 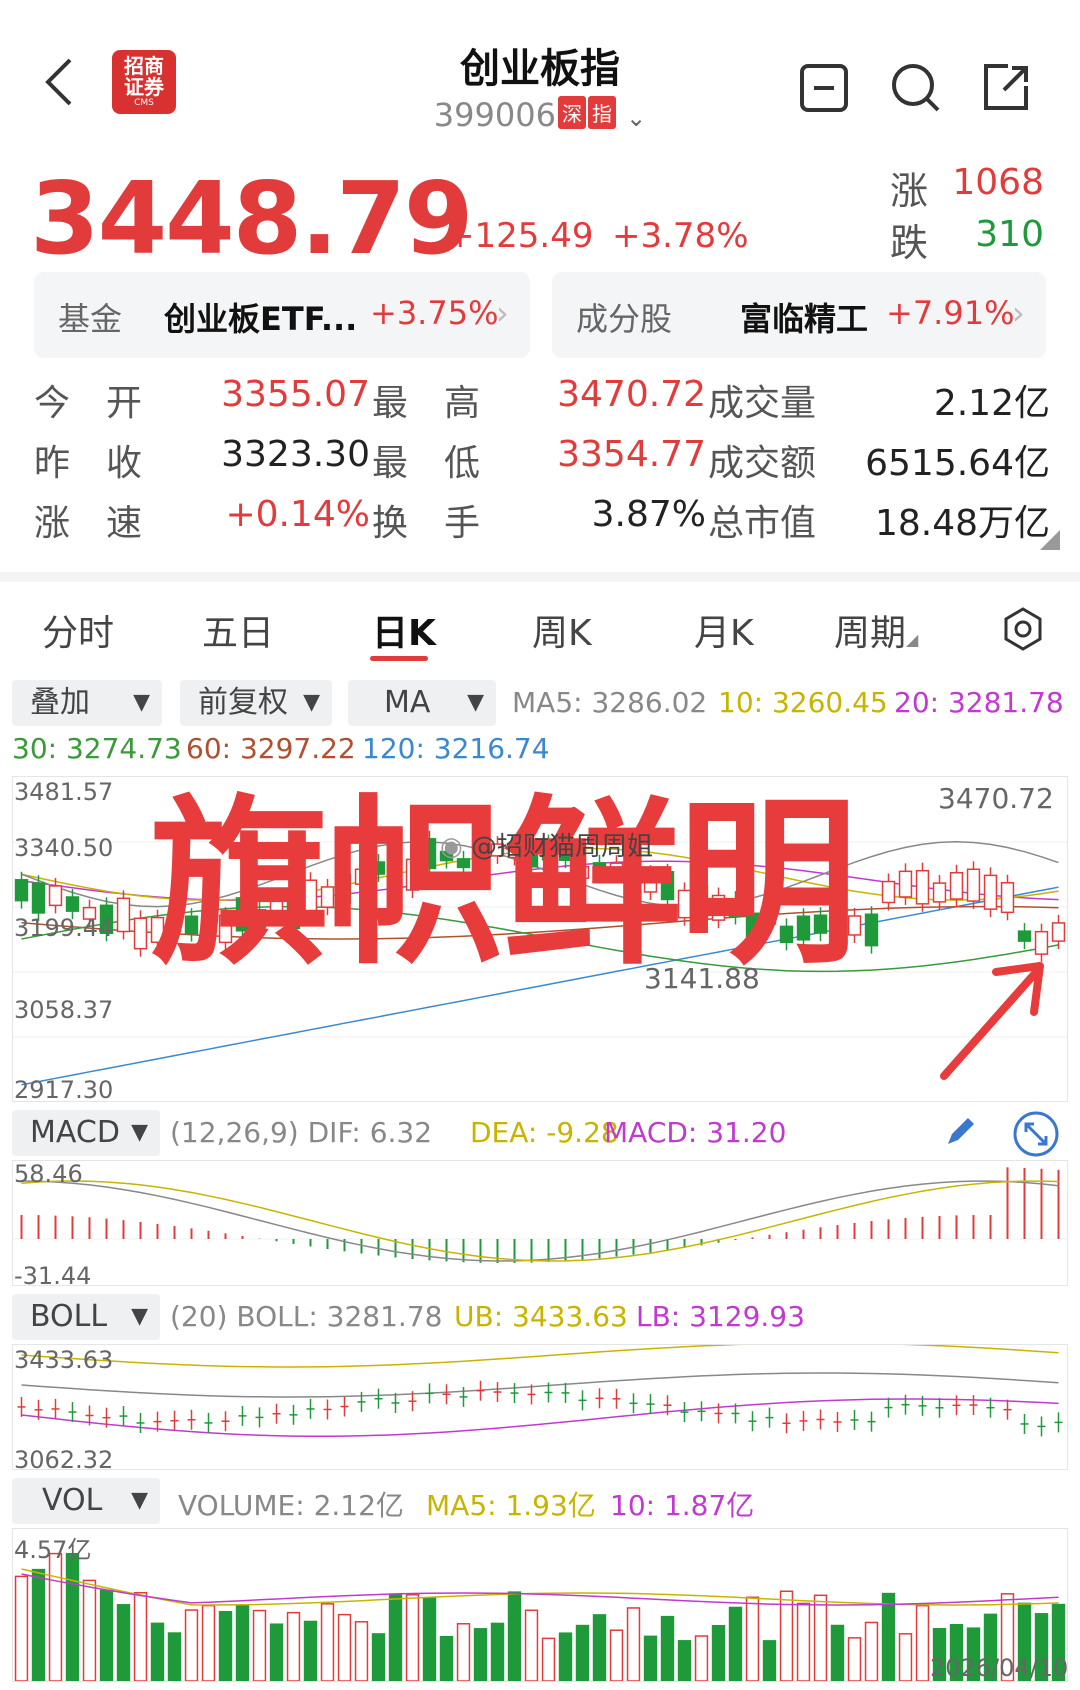 I want to click on macd-dropdown-label: MACD, so click(x=75, y=1132).